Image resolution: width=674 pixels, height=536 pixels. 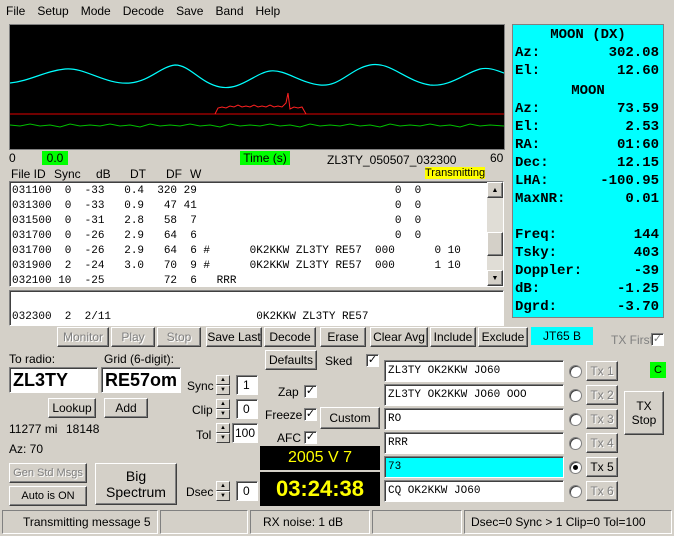 What do you see at coordinates (247, 409) in the screenshot?
I see `clip-value-box: 0` at bounding box center [247, 409].